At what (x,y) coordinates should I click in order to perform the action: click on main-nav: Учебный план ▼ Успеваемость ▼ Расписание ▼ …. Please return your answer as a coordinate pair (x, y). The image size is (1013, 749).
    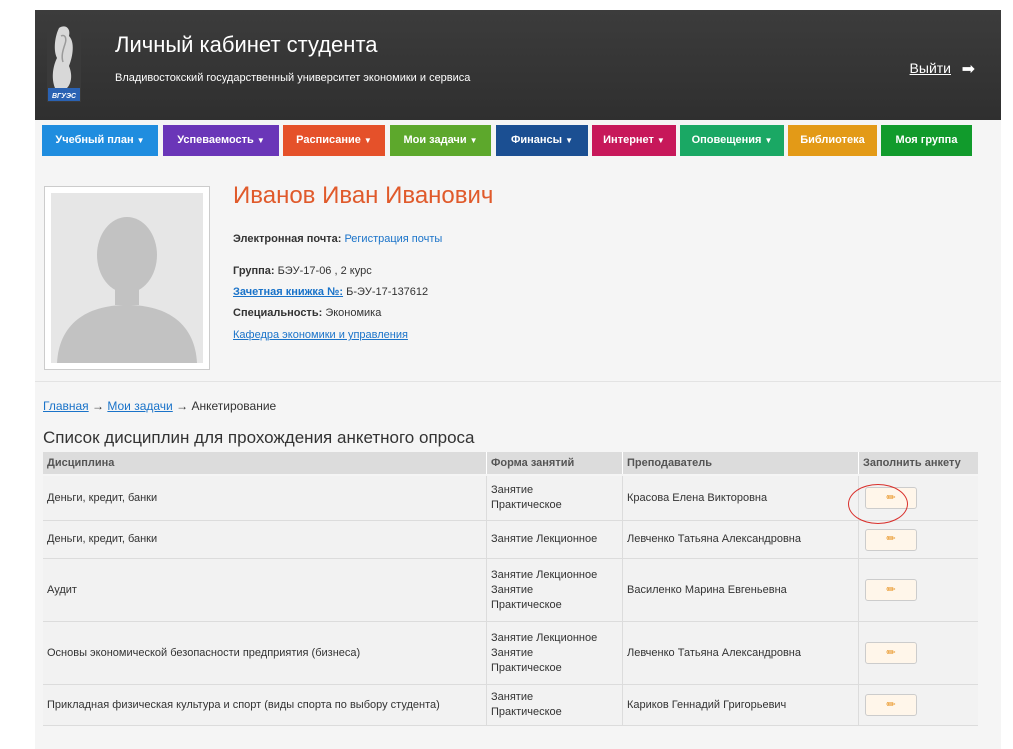
    Looking at the image, I should click on (518, 138).